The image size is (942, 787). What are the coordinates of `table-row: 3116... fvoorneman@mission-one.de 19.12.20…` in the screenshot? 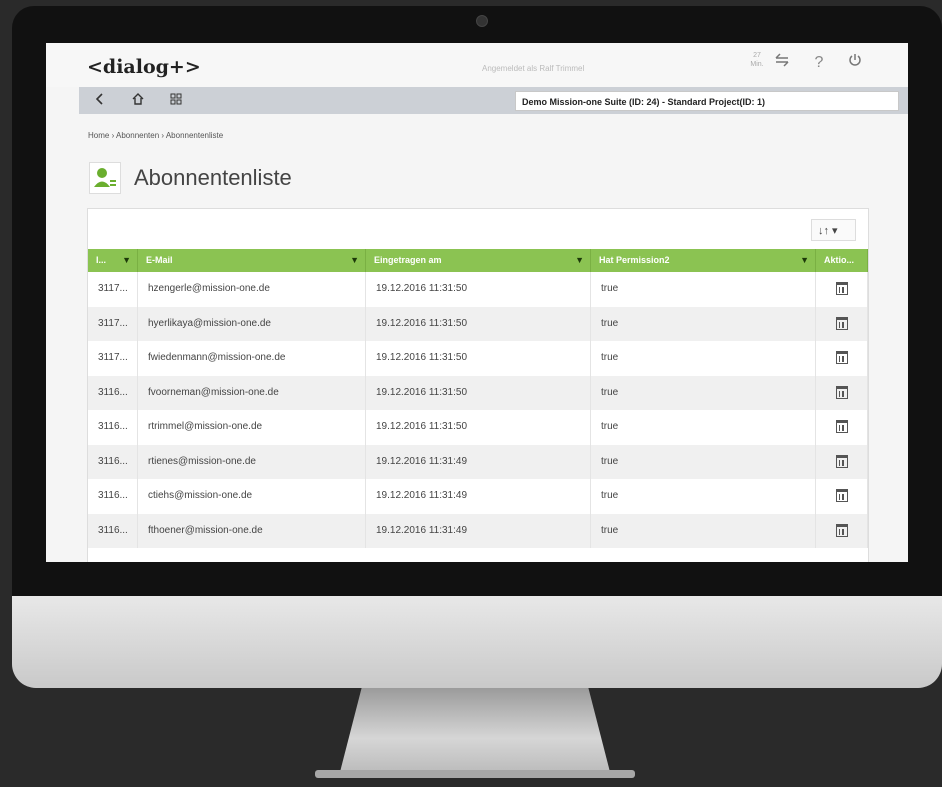 It's located at (478, 392).